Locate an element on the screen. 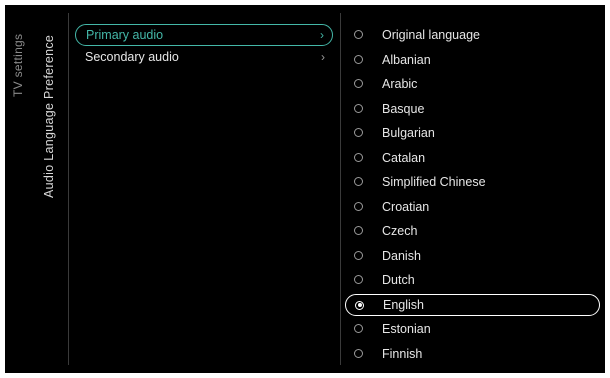 This screenshot has width=610, height=378. language-option-simplified-chinese: Simplified Chinese is located at coordinates (472, 182).